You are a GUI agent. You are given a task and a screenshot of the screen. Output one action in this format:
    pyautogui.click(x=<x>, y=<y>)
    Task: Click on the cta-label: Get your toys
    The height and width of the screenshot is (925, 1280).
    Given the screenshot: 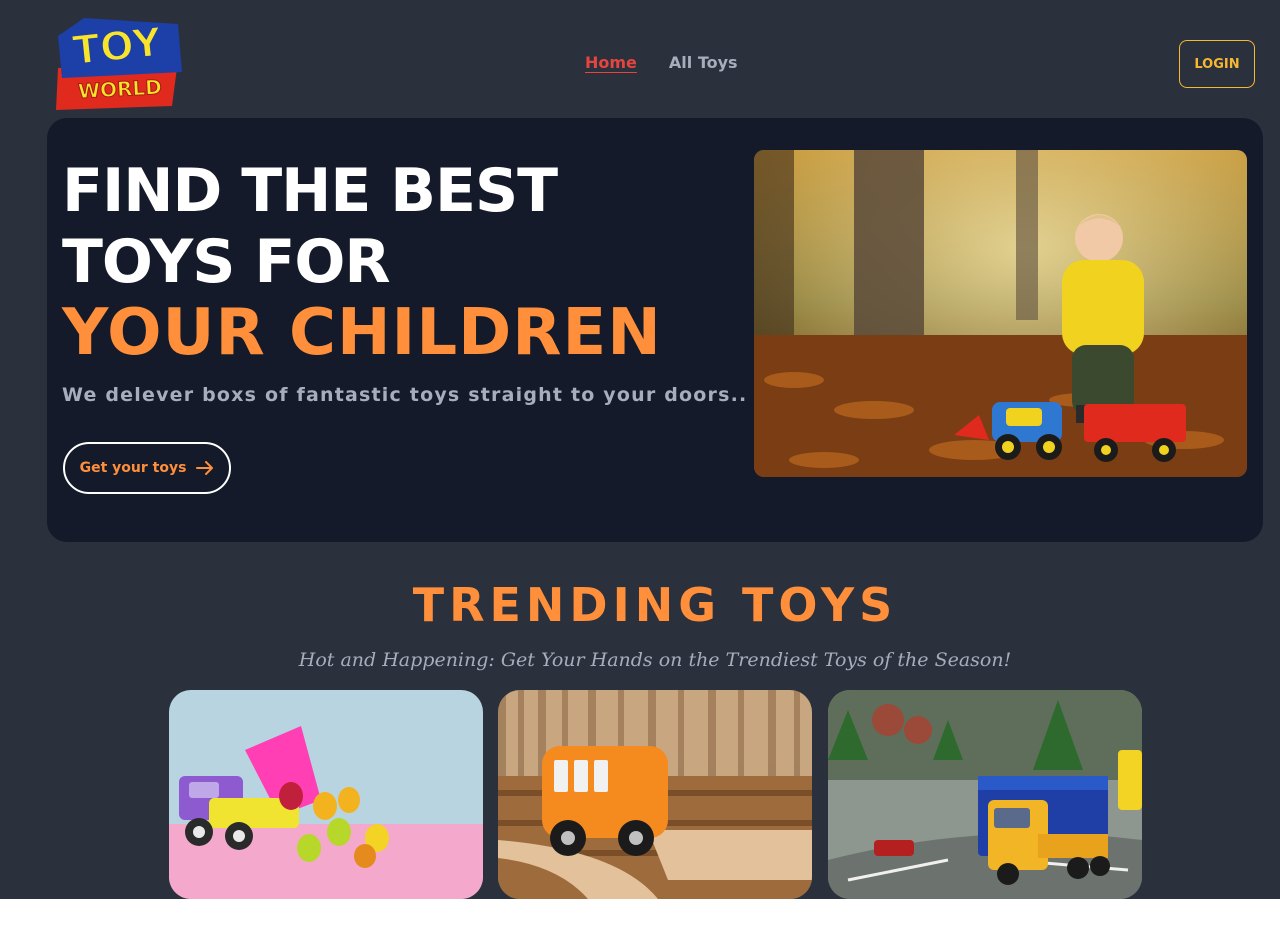 What is the action you would take?
    pyautogui.click(x=133, y=468)
    